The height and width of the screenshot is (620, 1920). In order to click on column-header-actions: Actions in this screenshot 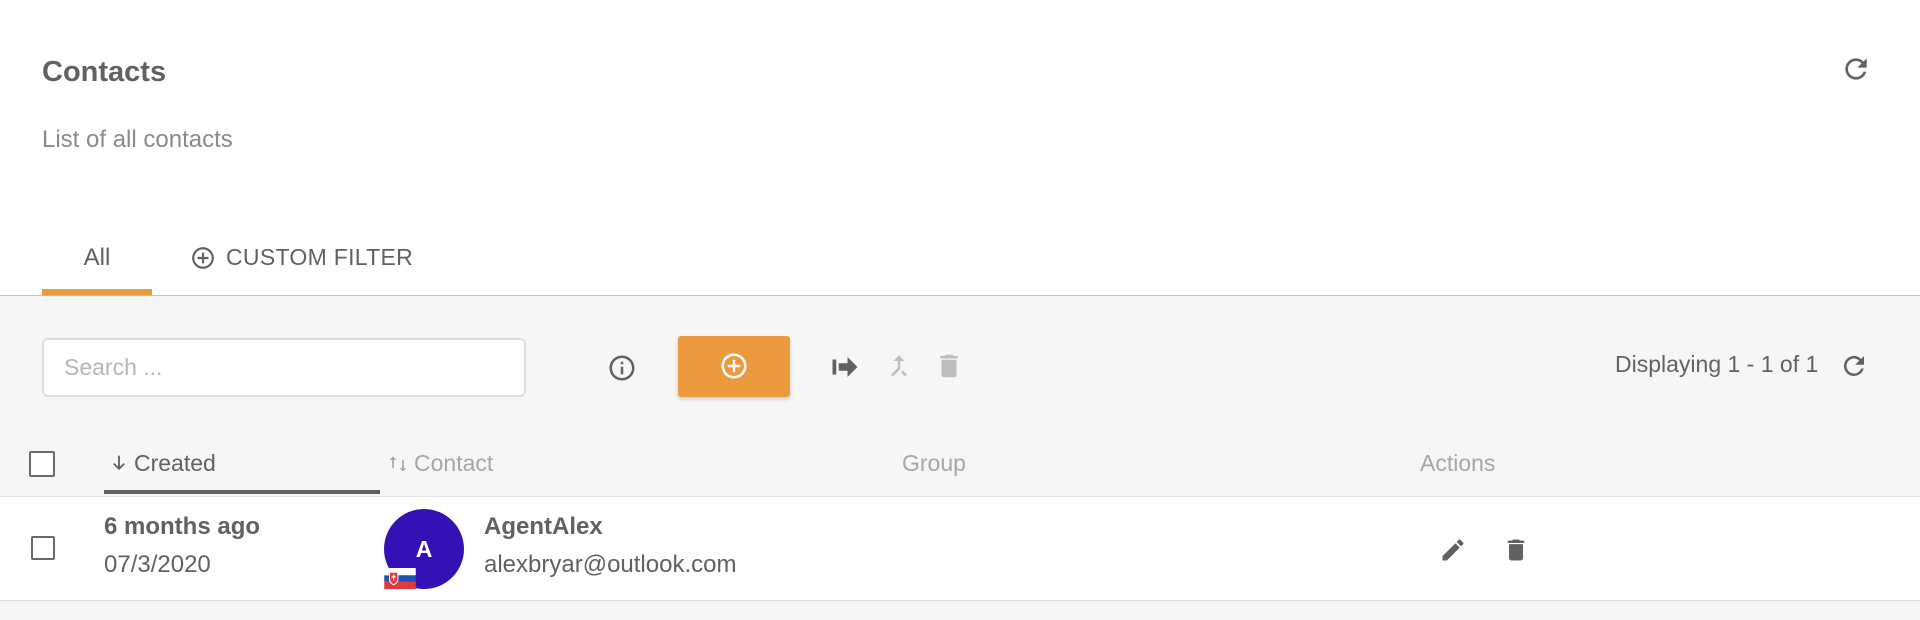, I will do `click(1458, 463)`.